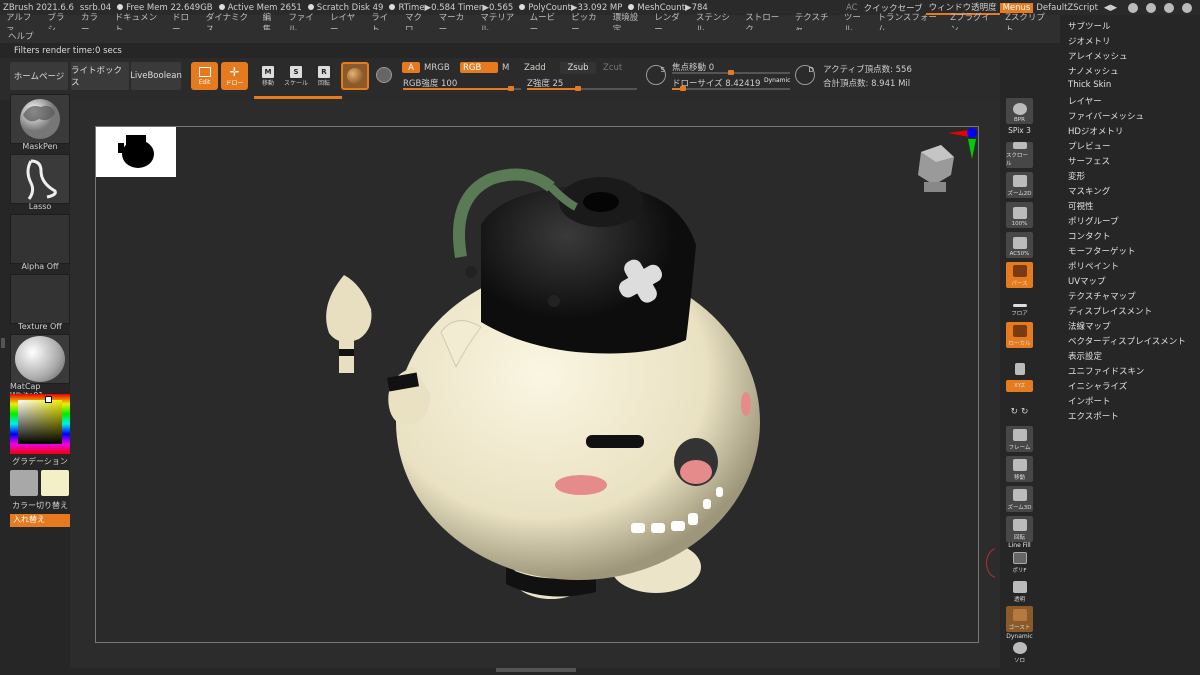 This screenshot has width=1200, height=675. What do you see at coordinates (40, 179) in the screenshot?
I see `stroke-slot` at bounding box center [40, 179].